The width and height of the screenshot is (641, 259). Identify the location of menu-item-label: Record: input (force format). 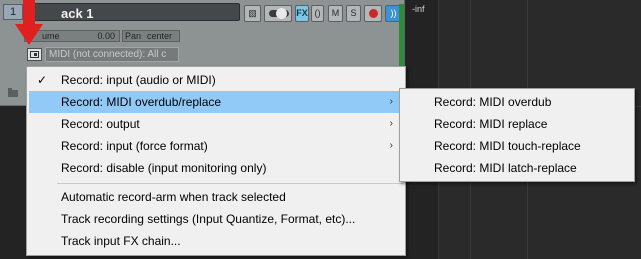
(134, 146).